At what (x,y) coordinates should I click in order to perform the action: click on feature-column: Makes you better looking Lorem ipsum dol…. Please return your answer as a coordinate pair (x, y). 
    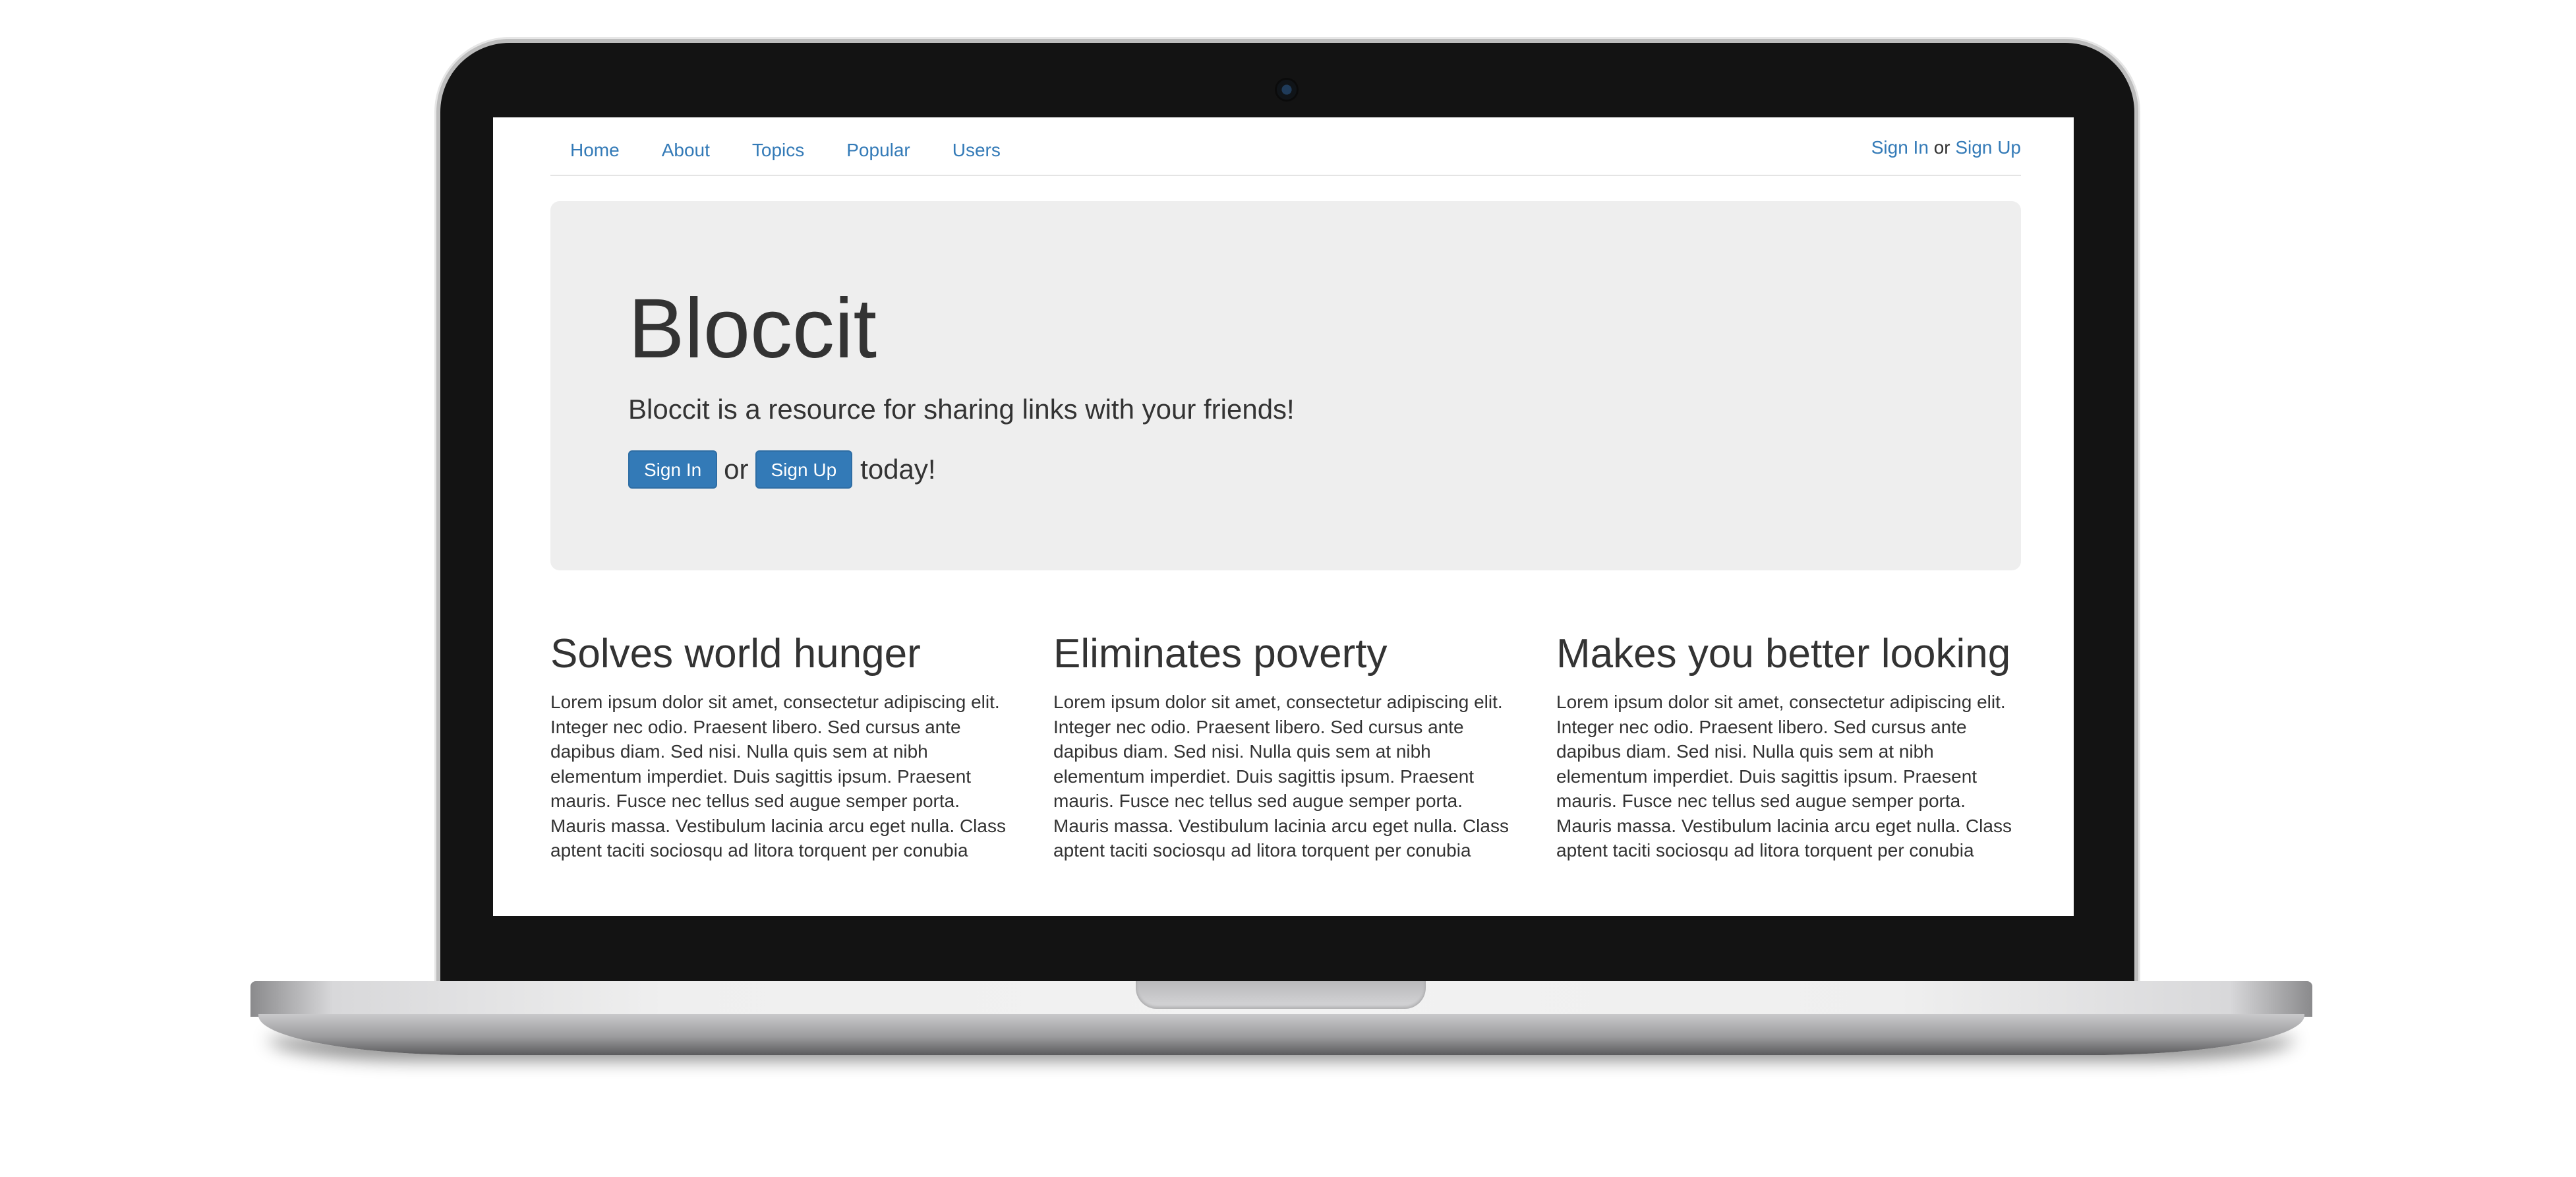
    Looking at the image, I should click on (1788, 747).